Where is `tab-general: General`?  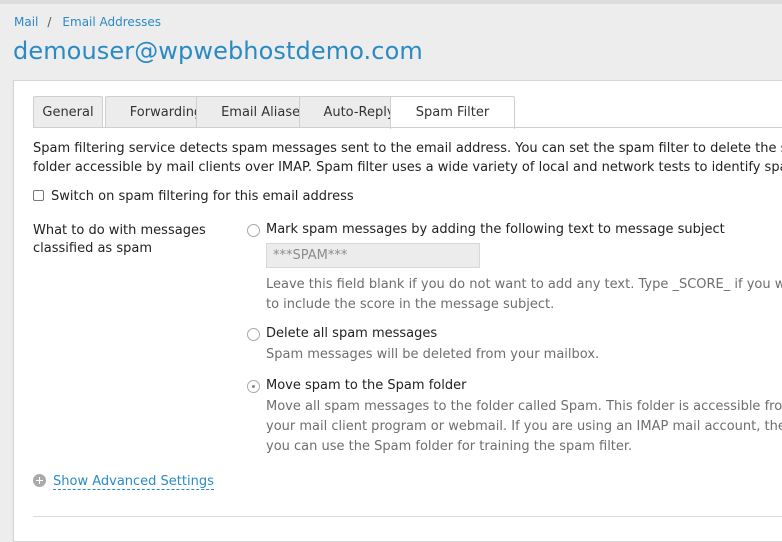 tab-general: General is located at coordinates (68, 111).